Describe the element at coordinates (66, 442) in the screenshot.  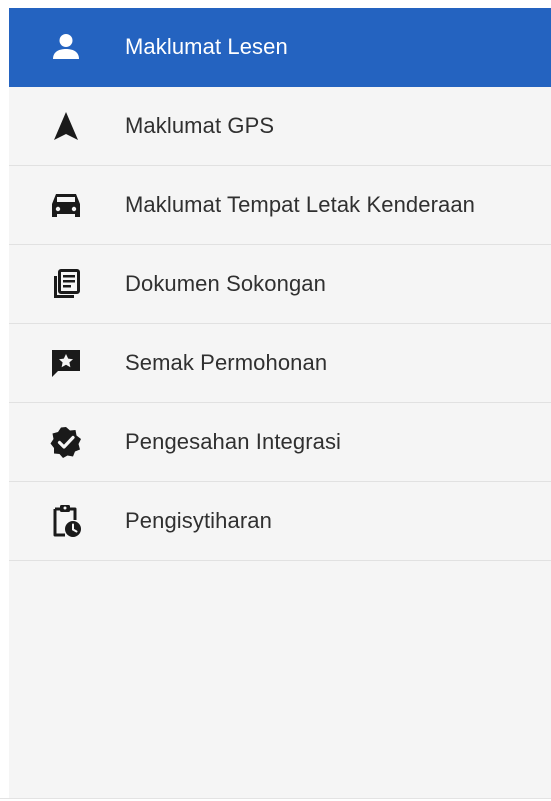
I see `verified-badge-icon` at that location.